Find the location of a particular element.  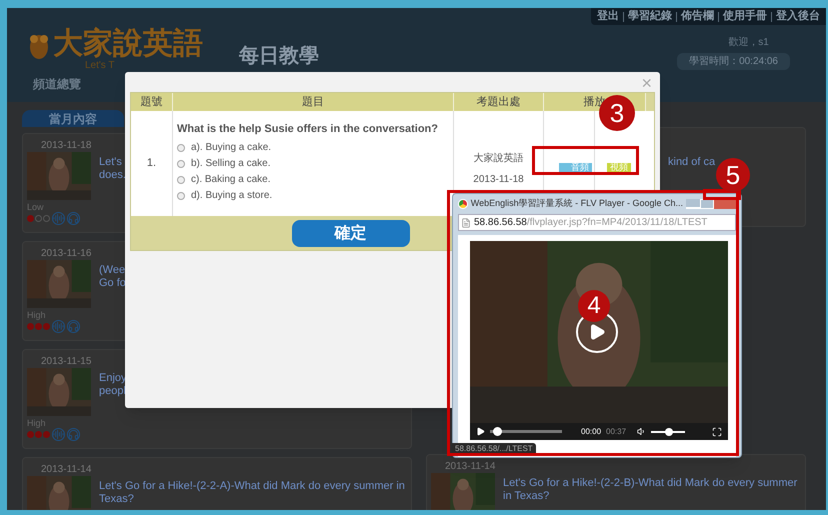

maximize-icon is located at coordinates (707, 204).